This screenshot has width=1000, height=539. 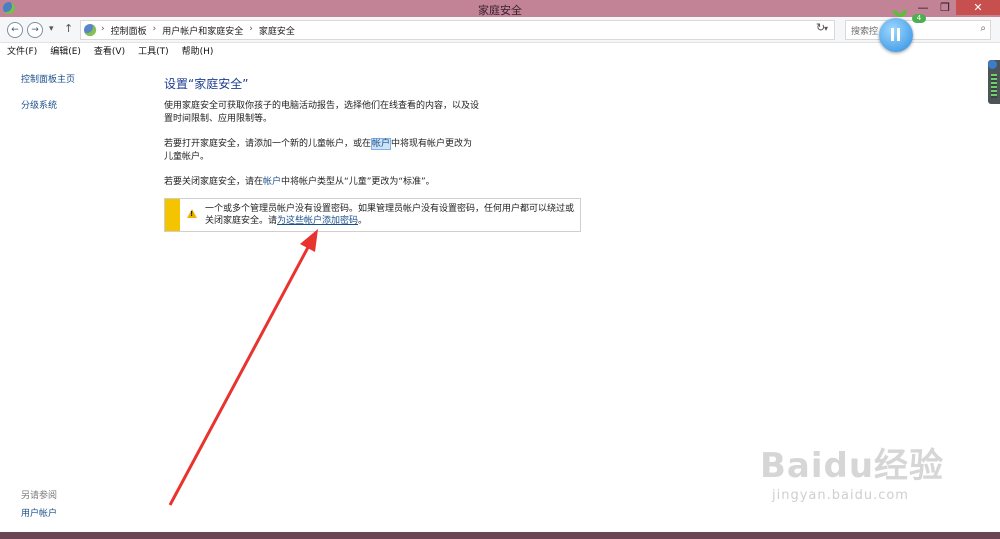 What do you see at coordinates (865, 32) in the screenshot?
I see `search-placeholder: 搜索控` at bounding box center [865, 32].